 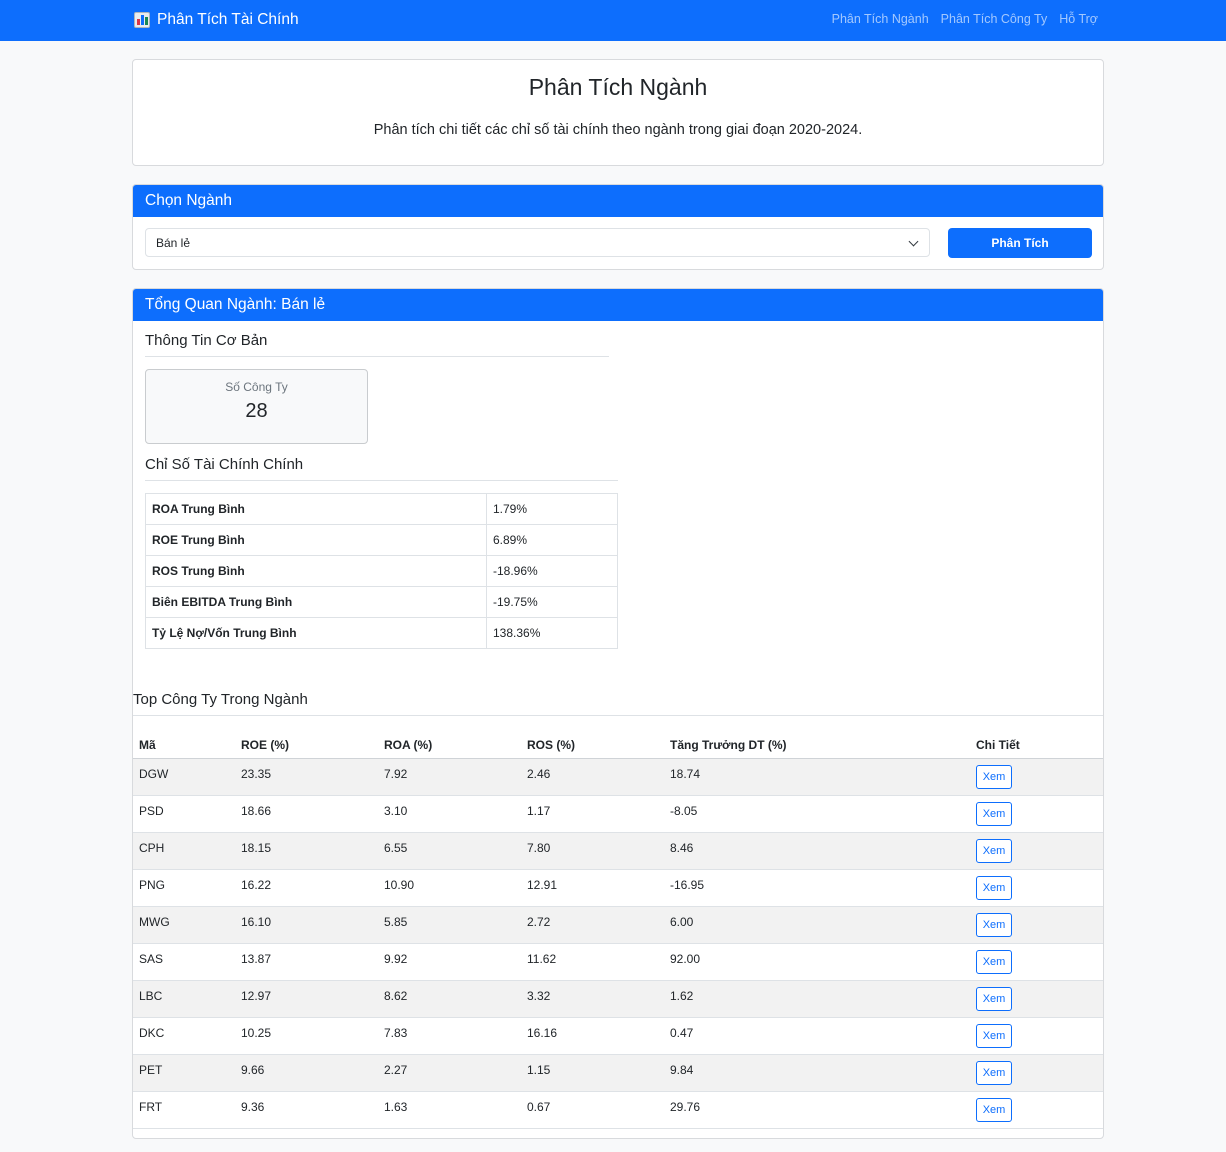 I want to click on cell-roe: 16.10, so click(x=306, y=925).